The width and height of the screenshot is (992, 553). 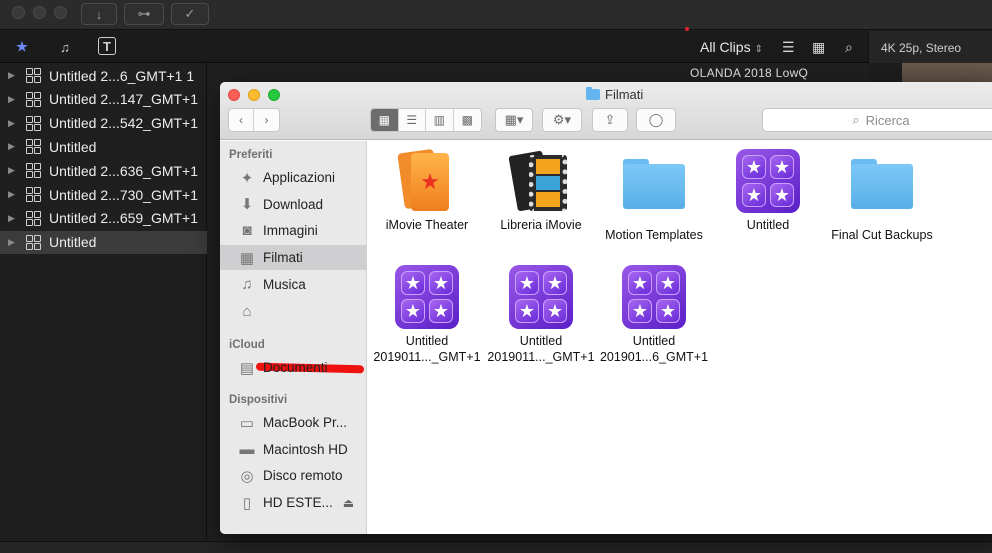 I want to click on favorites-header: Preferiti, so click(x=251, y=155).